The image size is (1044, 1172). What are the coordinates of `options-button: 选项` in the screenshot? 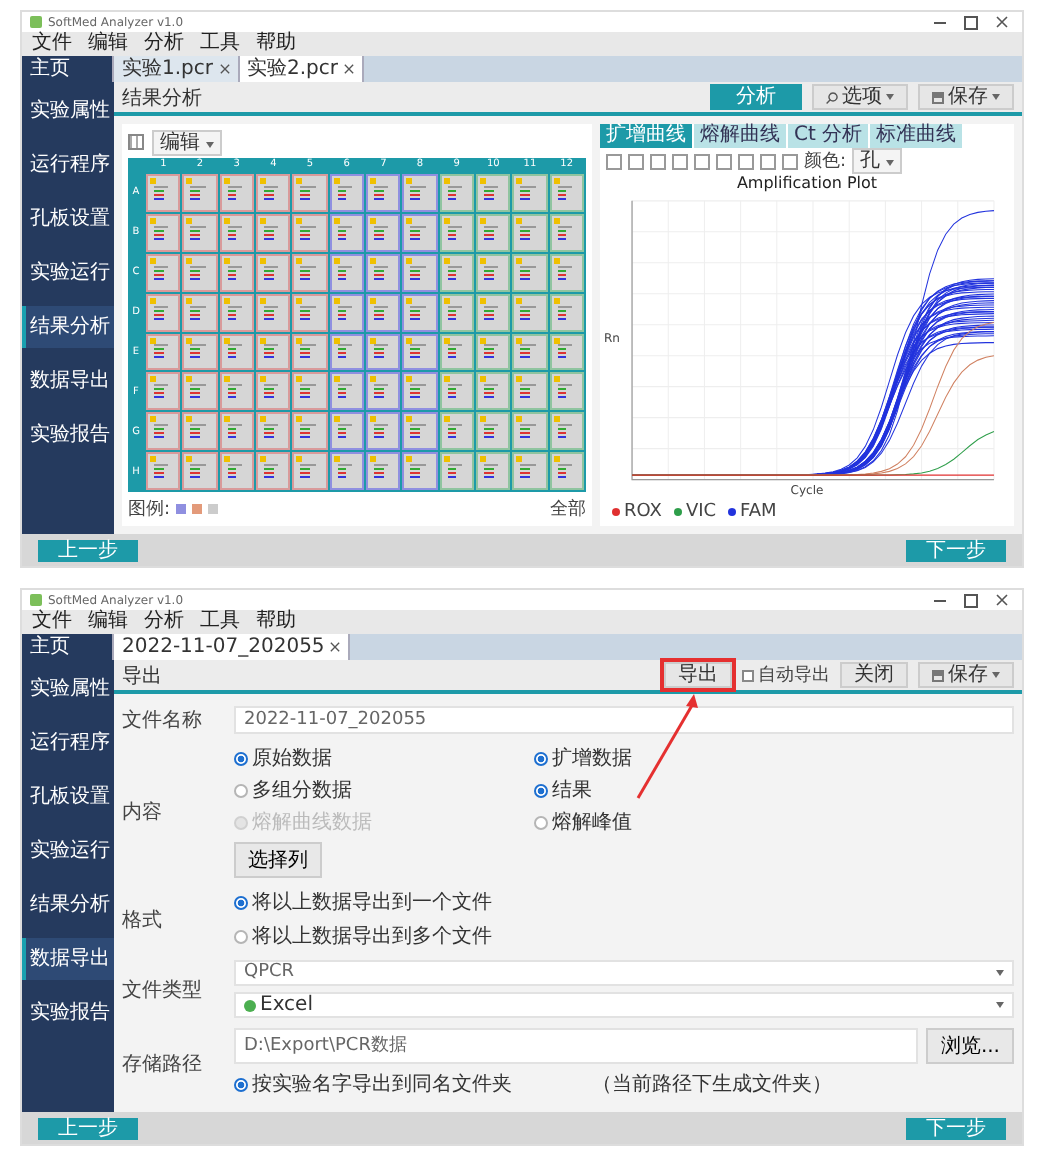 It's located at (860, 97).